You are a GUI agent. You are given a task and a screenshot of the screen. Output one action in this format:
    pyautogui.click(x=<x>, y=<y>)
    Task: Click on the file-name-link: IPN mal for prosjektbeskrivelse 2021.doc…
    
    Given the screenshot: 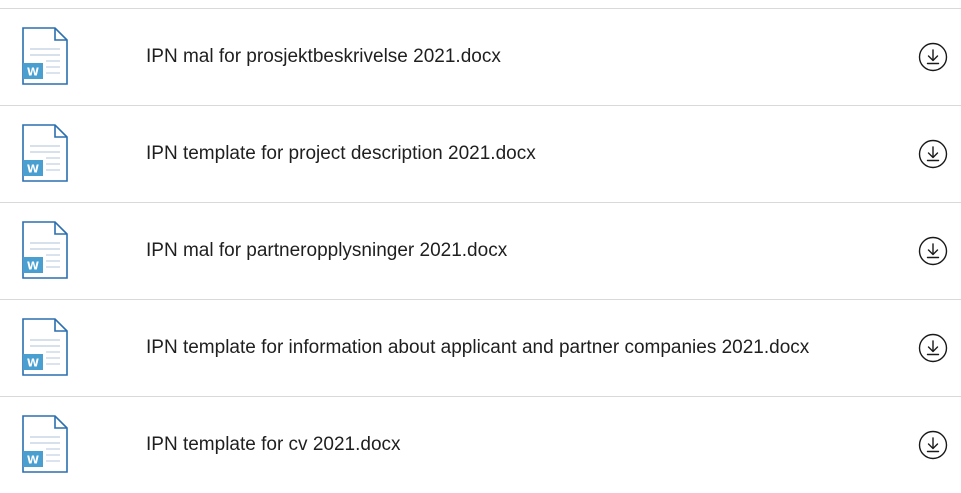 What is the action you would take?
    pyautogui.click(x=498, y=57)
    